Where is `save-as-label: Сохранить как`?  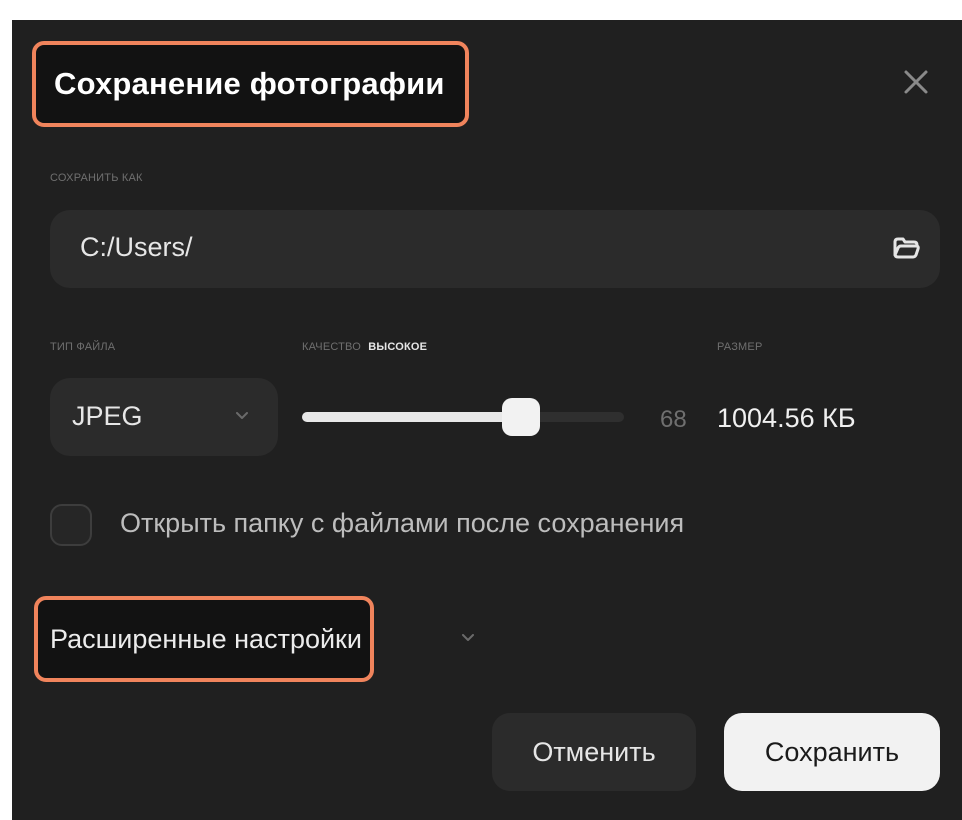 save-as-label: Сохранить как is located at coordinates (96, 178).